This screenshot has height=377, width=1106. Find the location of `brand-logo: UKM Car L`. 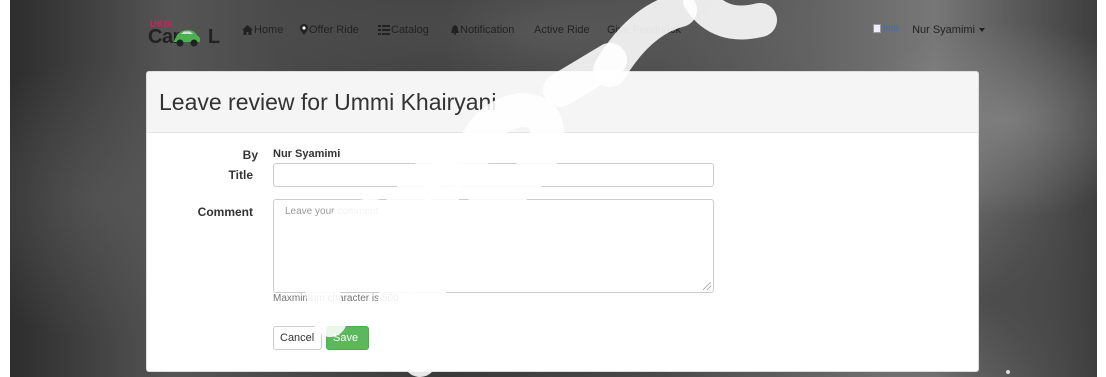

brand-logo: UKM Car L is located at coordinates (186, 34).